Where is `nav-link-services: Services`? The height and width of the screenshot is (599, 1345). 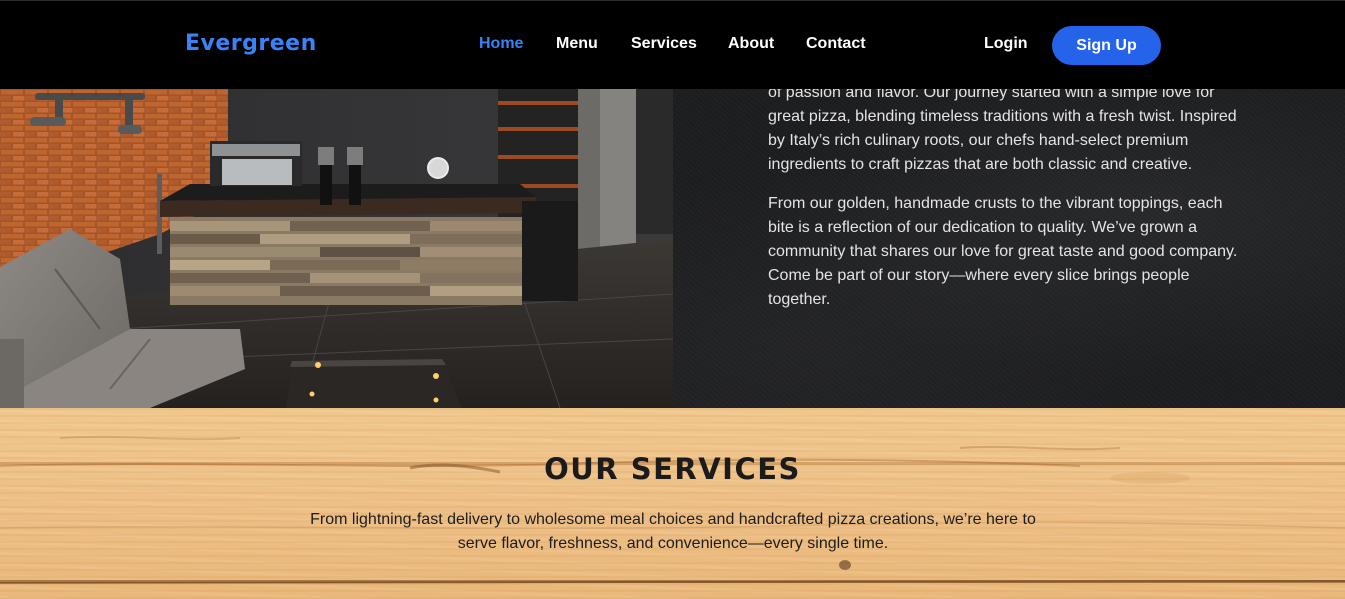
nav-link-services: Services is located at coordinates (664, 44).